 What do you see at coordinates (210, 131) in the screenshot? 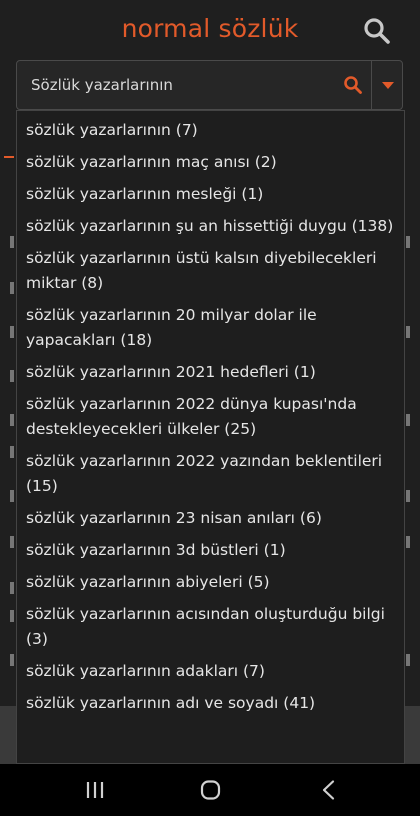
I see `suggestion-item: sözlük yazarlarının (7)` at bounding box center [210, 131].